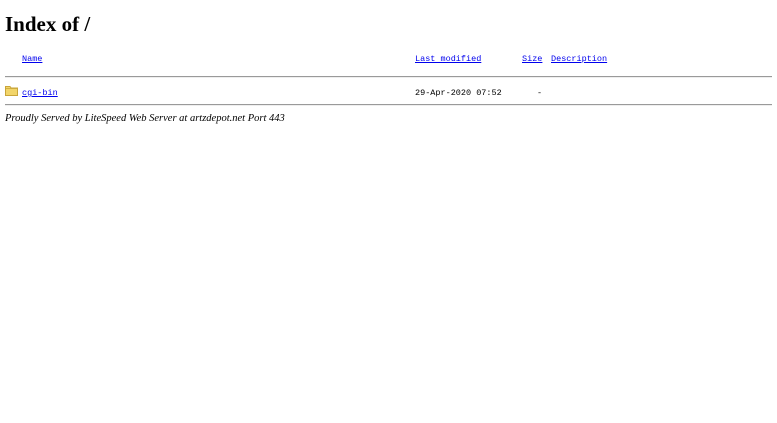  Describe the element at coordinates (448, 59) in the screenshot. I see `column-header-last-modified: Last modified` at that location.